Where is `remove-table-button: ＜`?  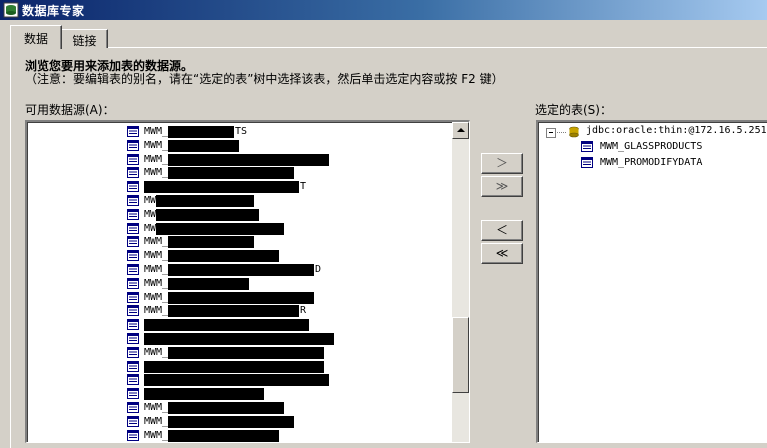 remove-table-button: ＜ is located at coordinates (502, 230).